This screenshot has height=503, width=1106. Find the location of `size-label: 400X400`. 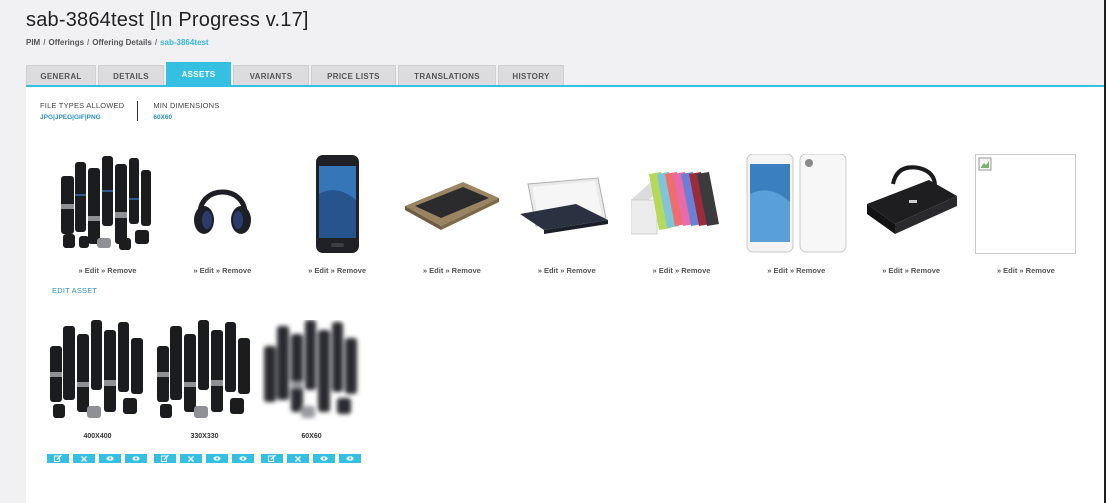

size-label: 400X400 is located at coordinates (97, 436).